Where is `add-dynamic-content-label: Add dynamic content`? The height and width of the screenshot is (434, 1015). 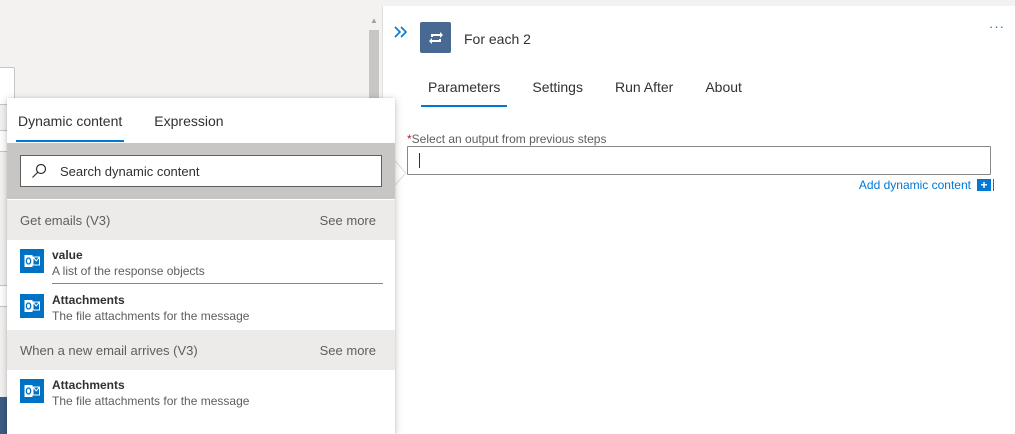 add-dynamic-content-label: Add dynamic content is located at coordinates (914, 185).